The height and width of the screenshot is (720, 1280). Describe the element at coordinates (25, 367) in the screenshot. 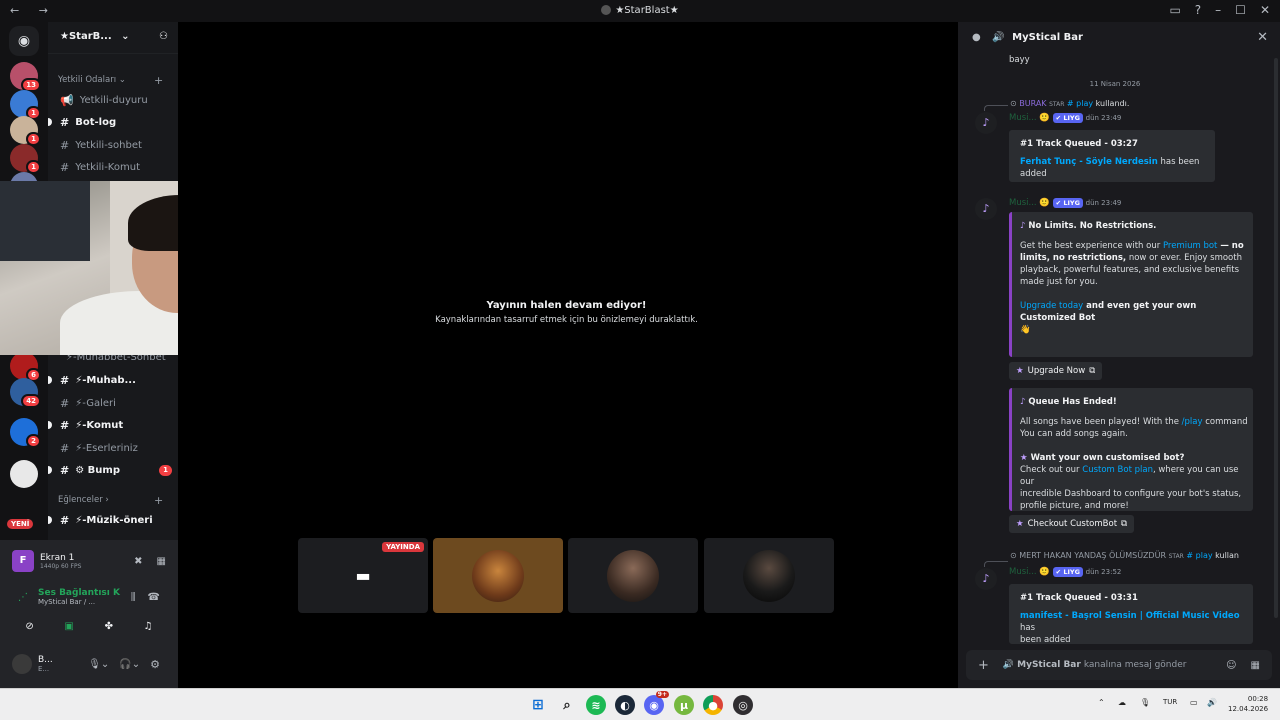

I see `server-icon: 6` at that location.